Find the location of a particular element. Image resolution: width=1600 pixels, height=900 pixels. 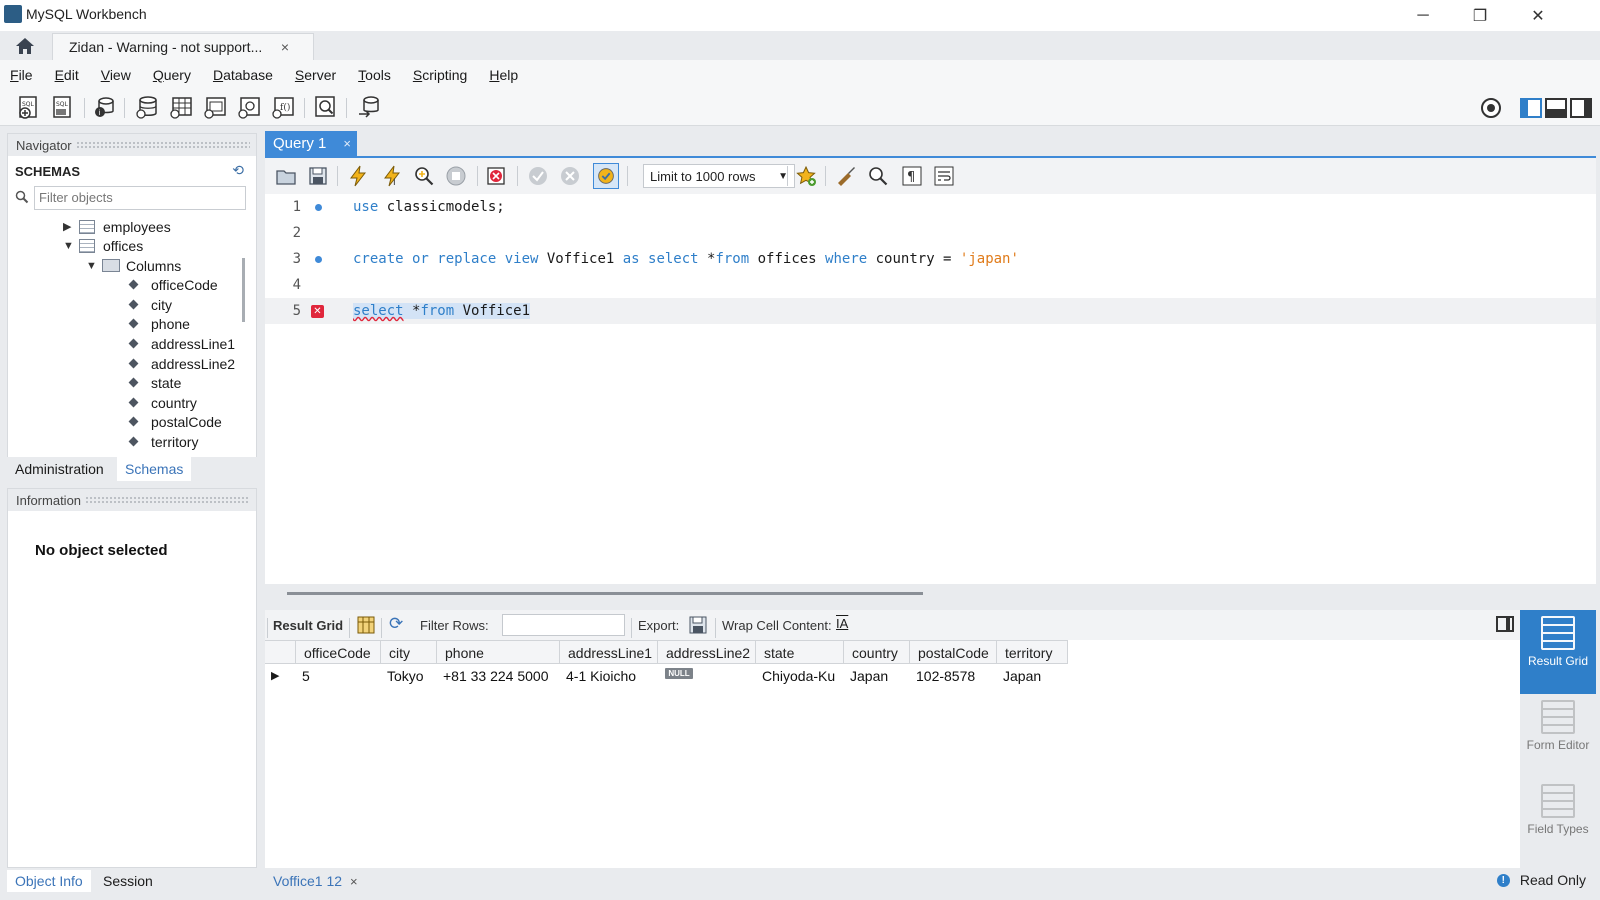

settings-icon is located at coordinates (1491, 108).